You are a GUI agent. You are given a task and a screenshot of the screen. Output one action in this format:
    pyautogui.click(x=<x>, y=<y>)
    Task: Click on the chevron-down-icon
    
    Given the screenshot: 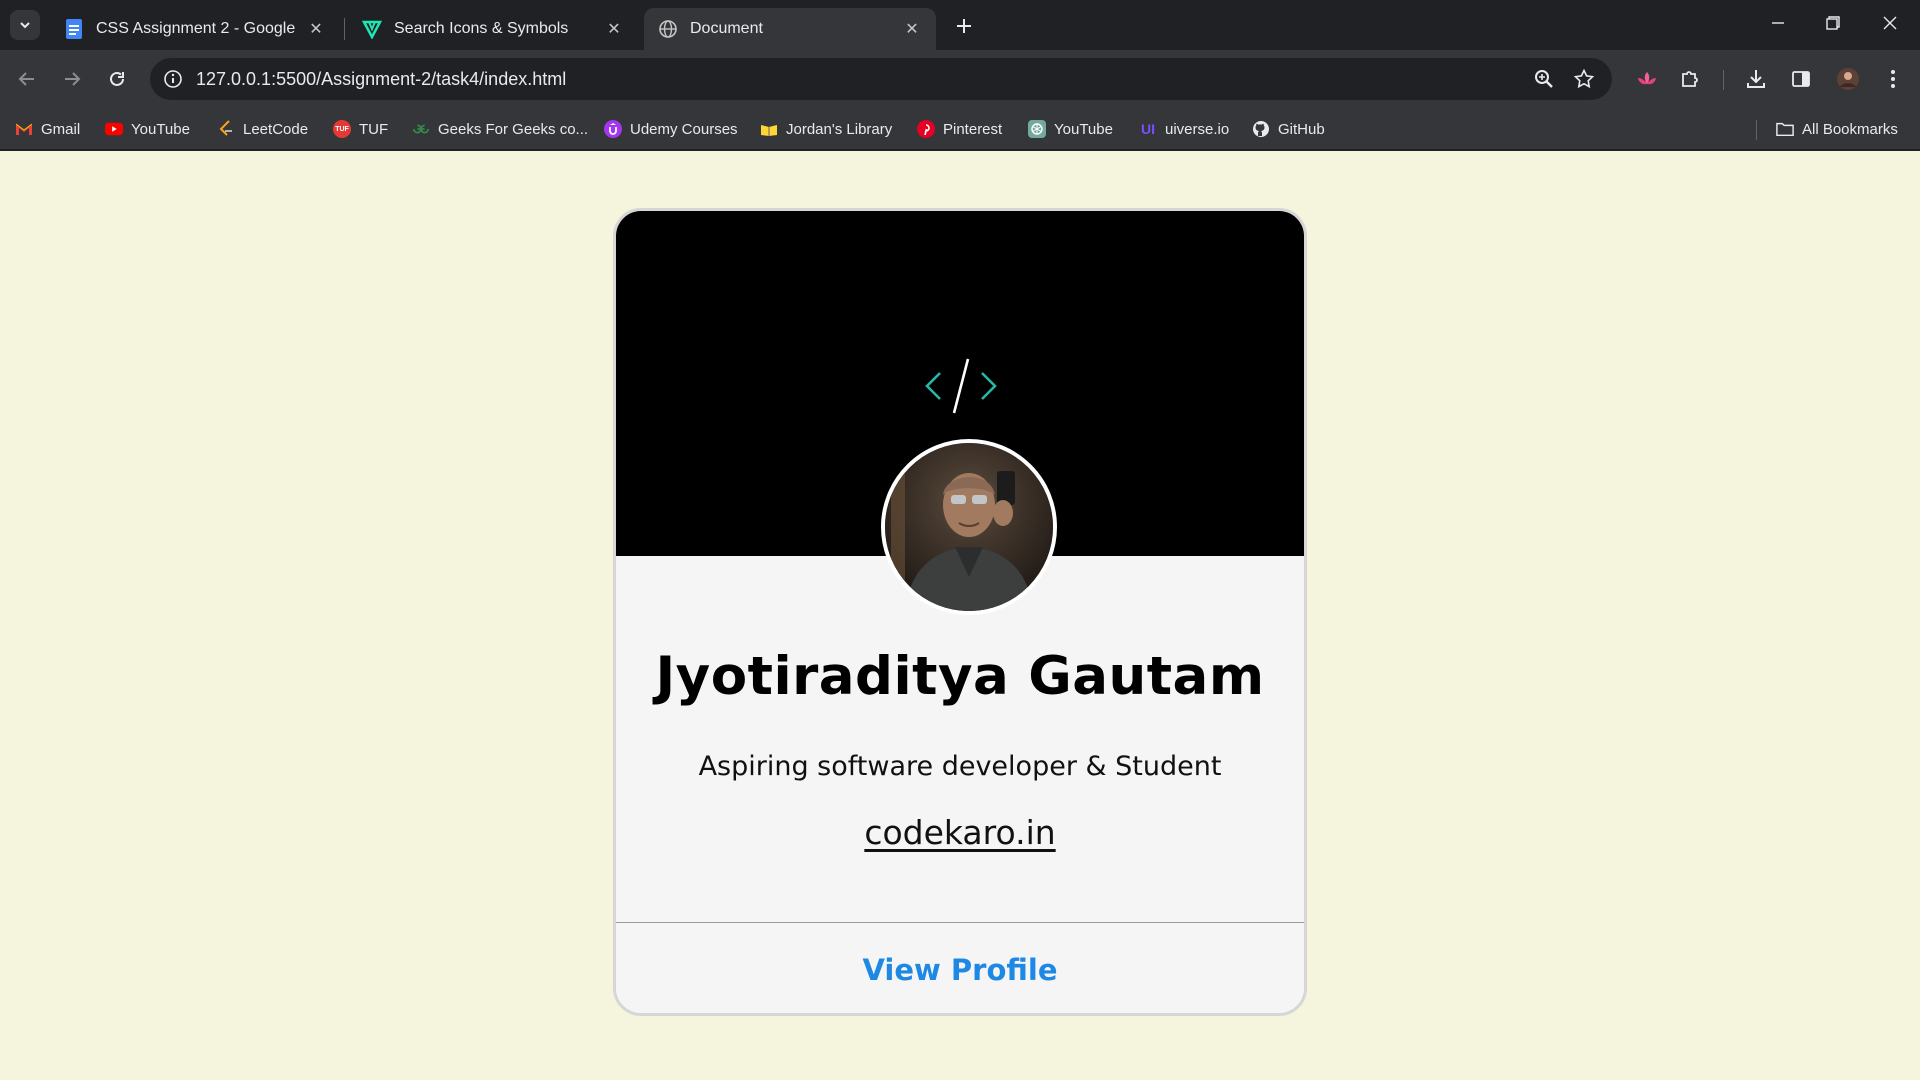 What is the action you would take?
    pyautogui.click(x=25, y=25)
    